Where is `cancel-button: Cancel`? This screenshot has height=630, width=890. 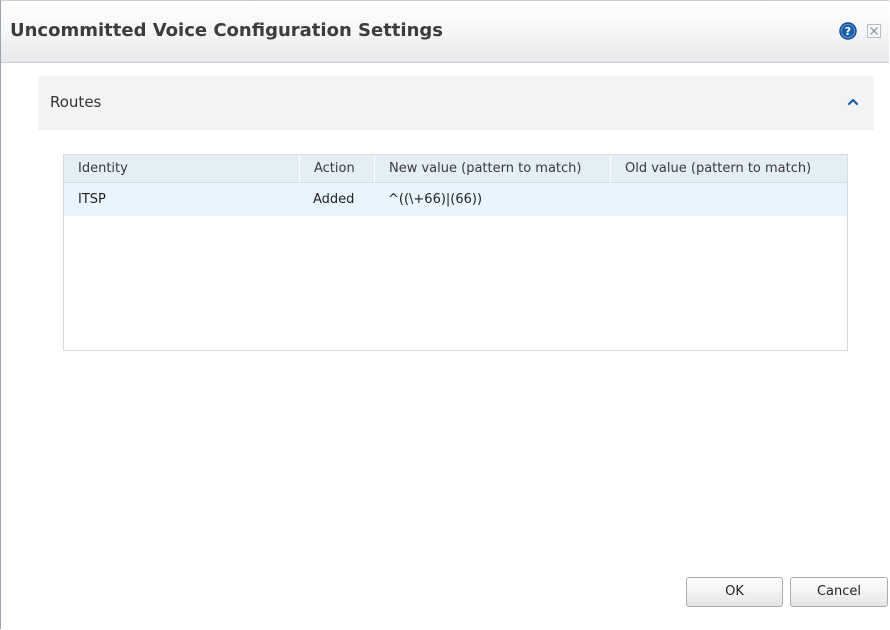
cancel-button: Cancel is located at coordinates (839, 592).